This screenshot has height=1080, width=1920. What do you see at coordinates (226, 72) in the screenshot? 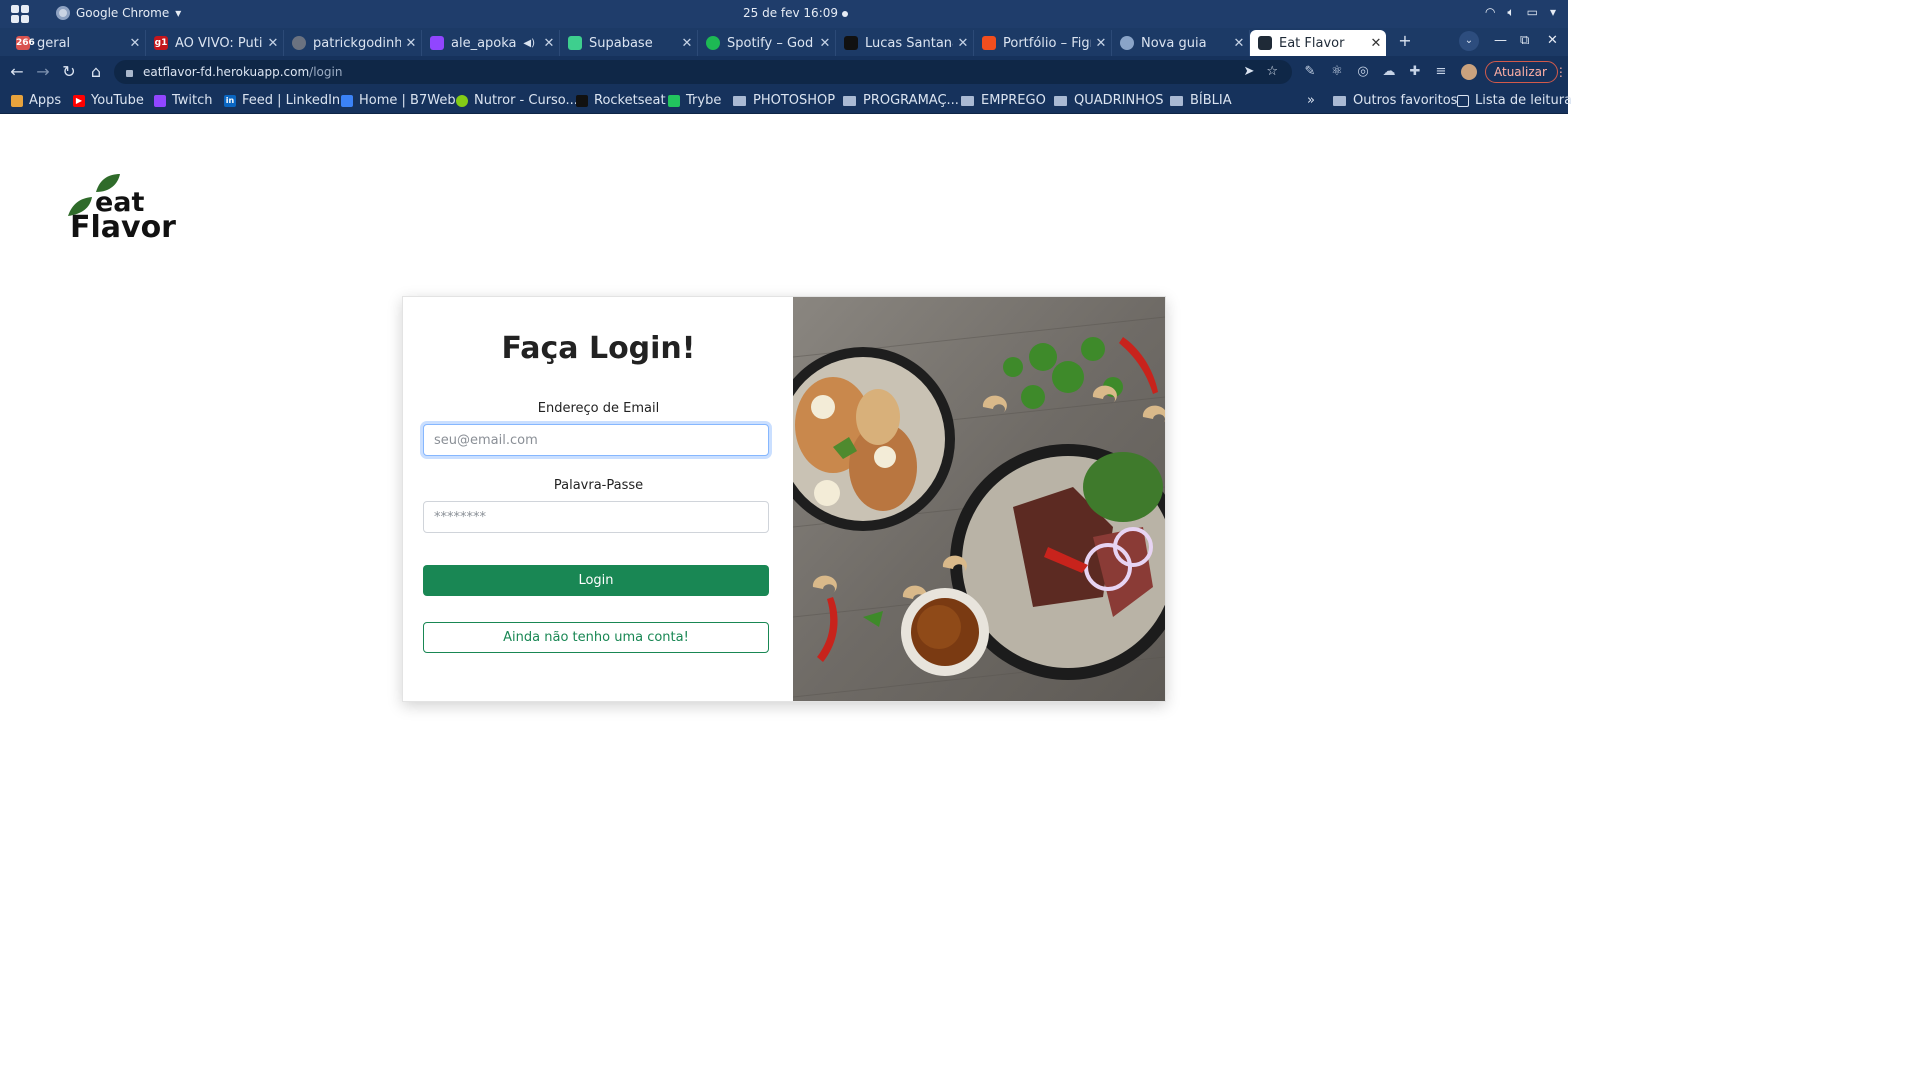
I see `url-host: eatflavor-fd.herokuapp.com` at bounding box center [226, 72].